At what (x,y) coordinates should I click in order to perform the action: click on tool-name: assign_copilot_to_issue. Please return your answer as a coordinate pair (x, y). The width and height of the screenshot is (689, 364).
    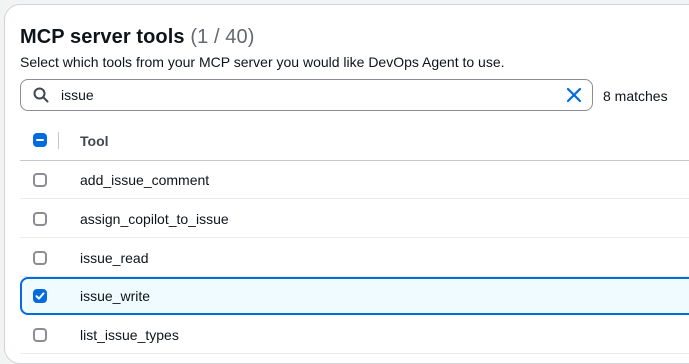
    Looking at the image, I should click on (154, 219).